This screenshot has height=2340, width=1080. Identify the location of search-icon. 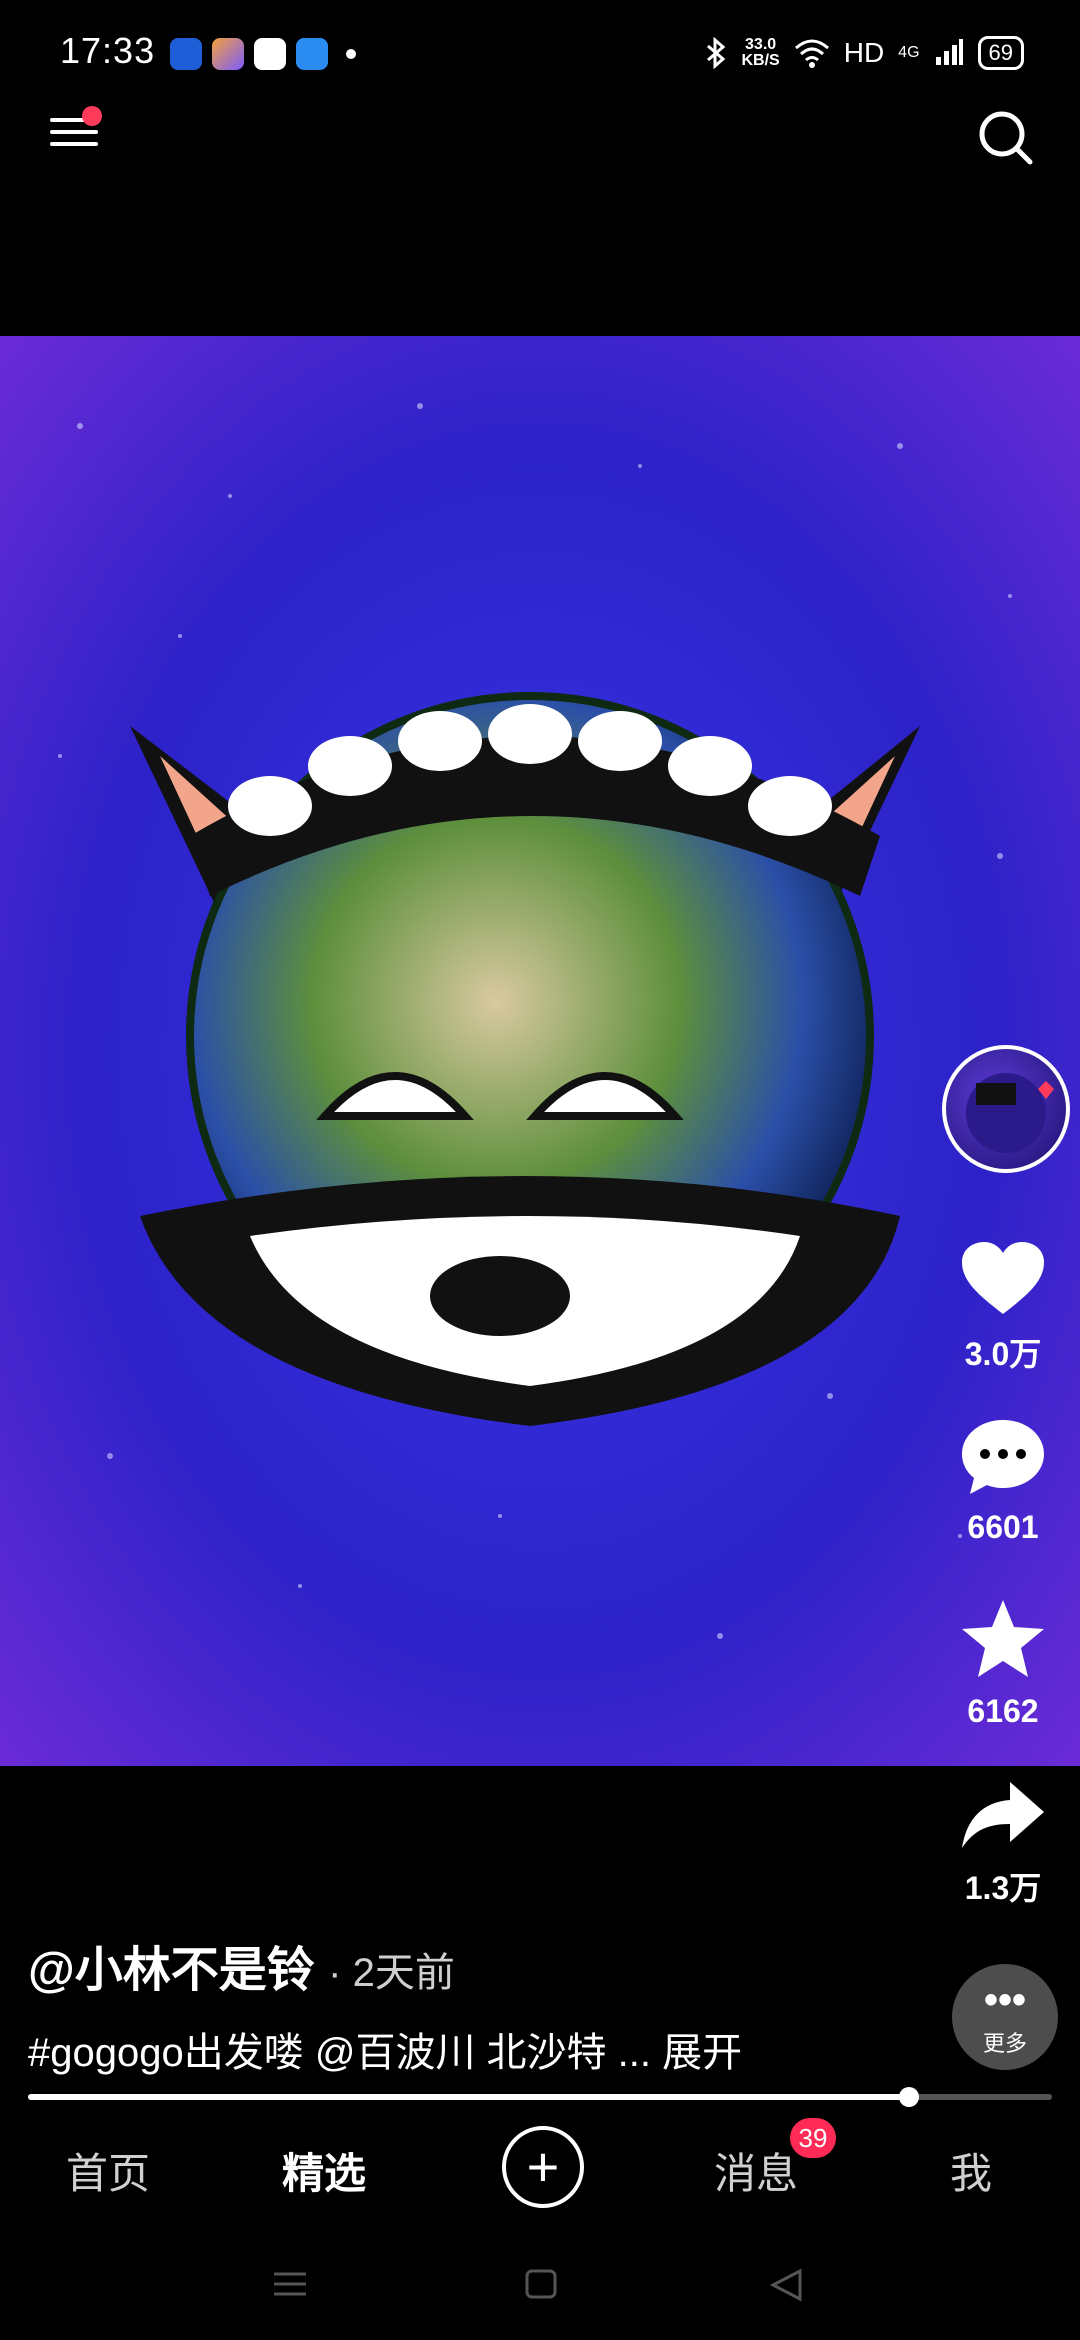
(1006, 138).